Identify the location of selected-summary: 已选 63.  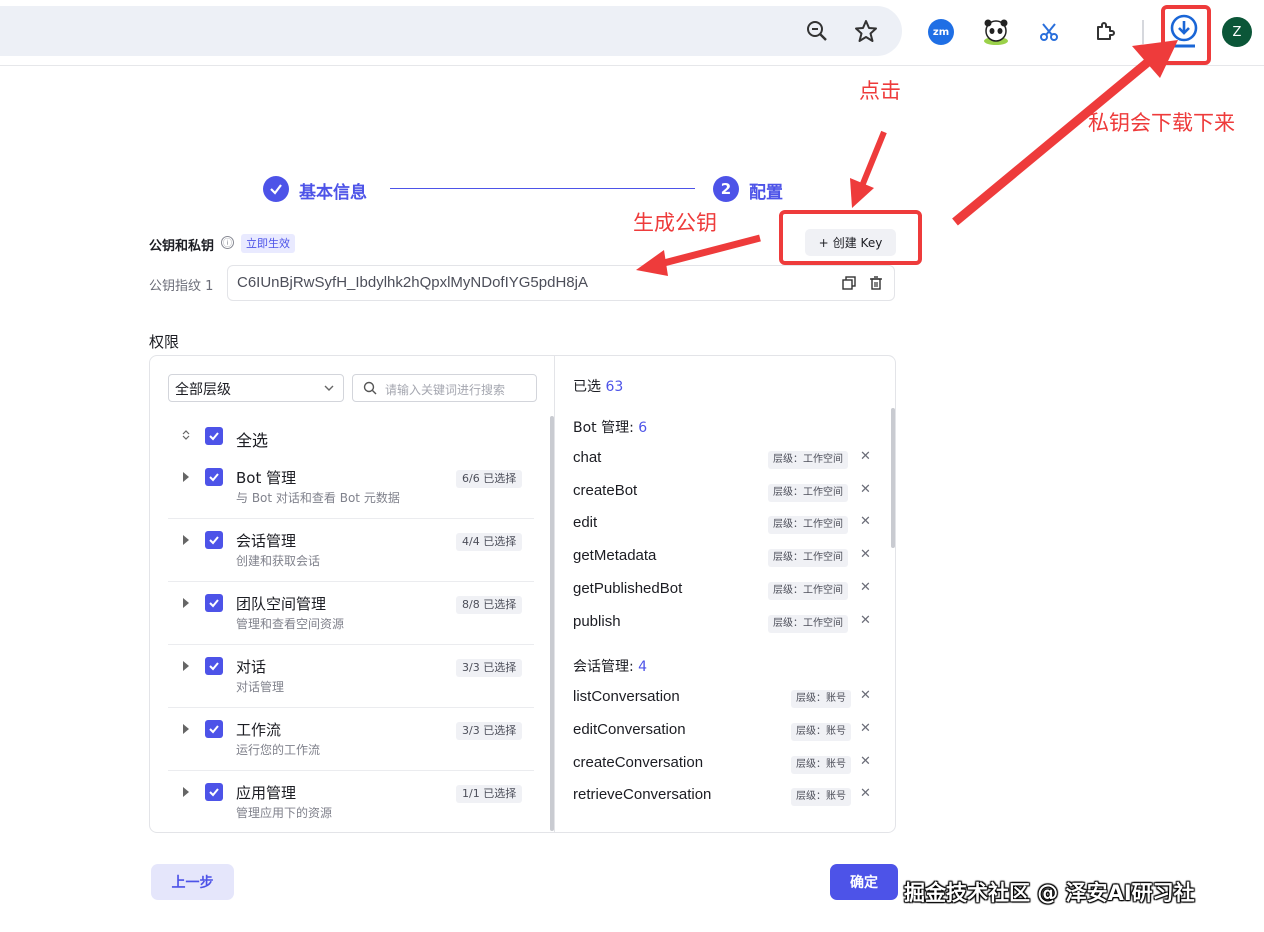
(598, 386).